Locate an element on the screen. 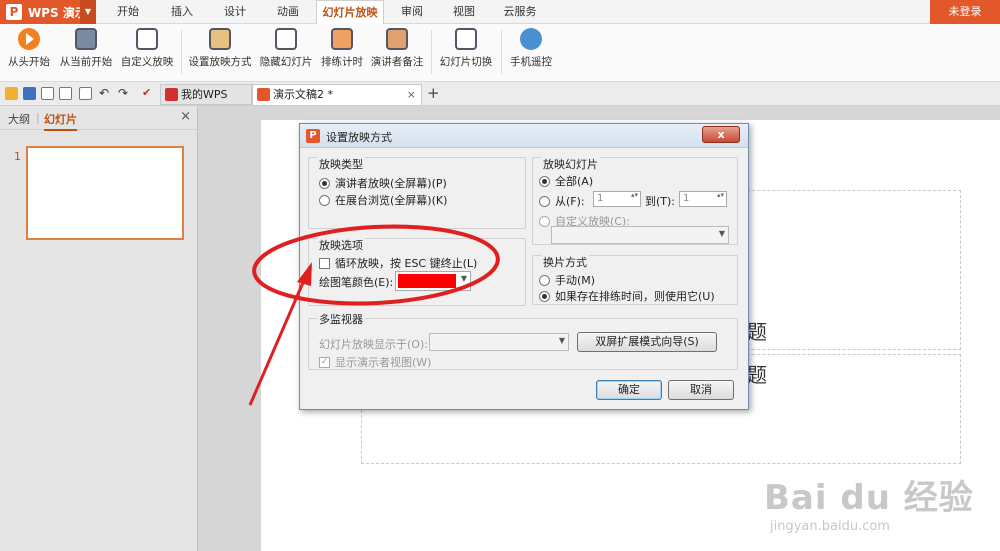 This screenshot has height=551, width=1000. pen-color-select: ▼ is located at coordinates (433, 281).